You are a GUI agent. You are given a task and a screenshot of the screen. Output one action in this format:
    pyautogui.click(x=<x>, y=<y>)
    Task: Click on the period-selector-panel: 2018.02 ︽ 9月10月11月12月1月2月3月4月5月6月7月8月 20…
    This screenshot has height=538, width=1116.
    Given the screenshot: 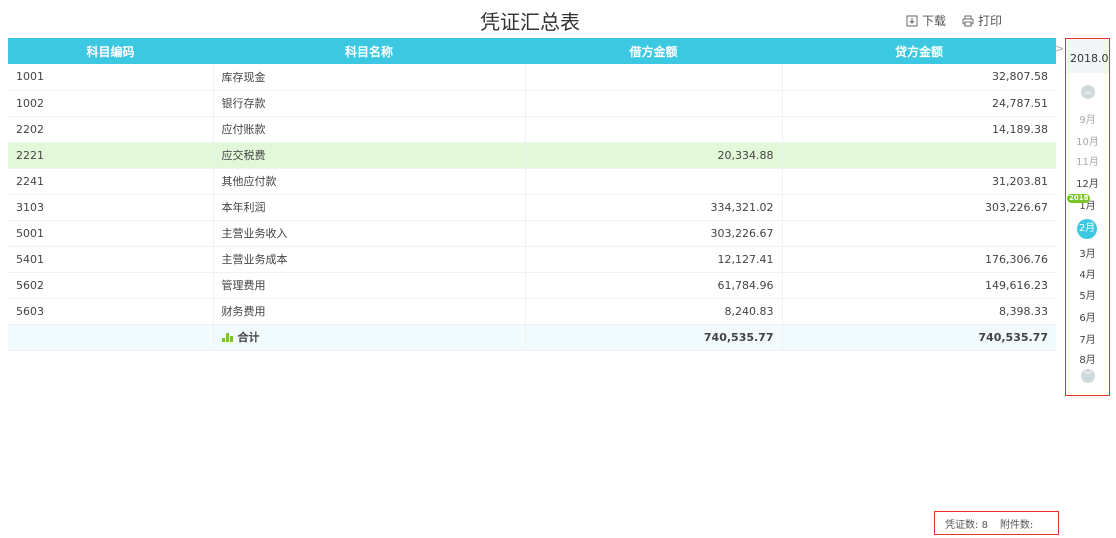 What is the action you would take?
    pyautogui.click(x=1087, y=217)
    